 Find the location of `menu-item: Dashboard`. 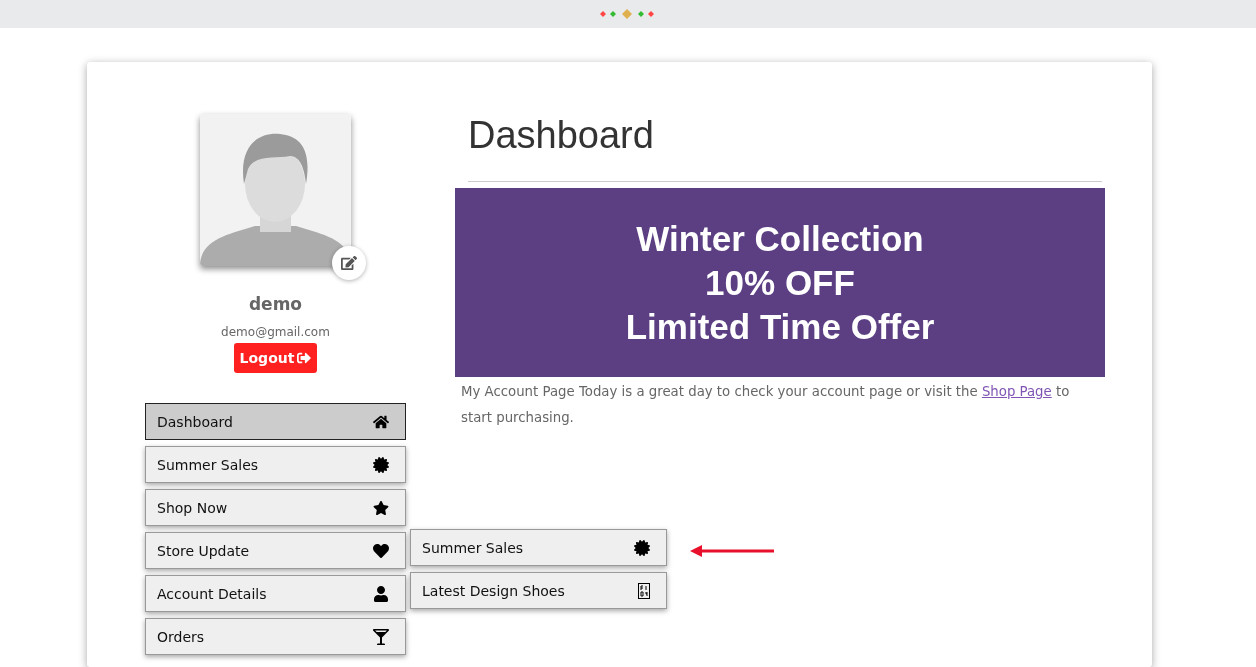

menu-item: Dashboard is located at coordinates (275, 421).